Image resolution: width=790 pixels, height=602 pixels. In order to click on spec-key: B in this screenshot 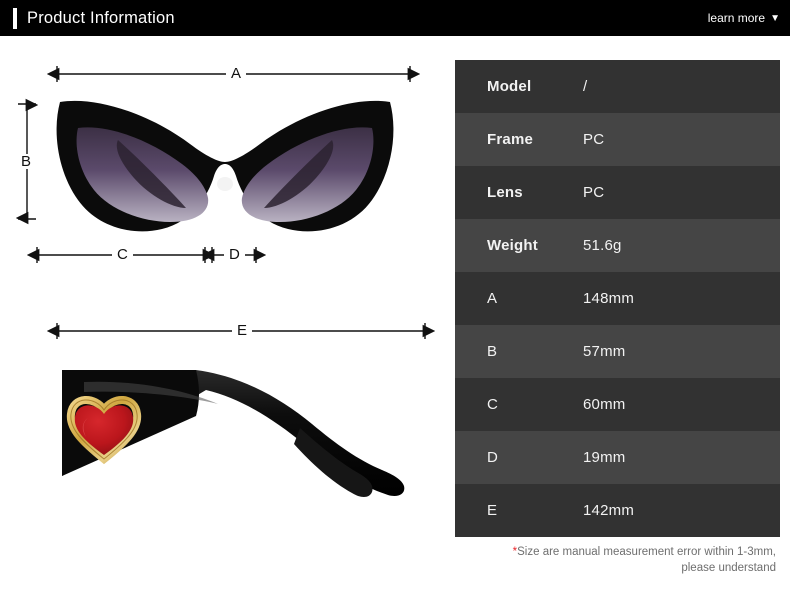, I will do `click(492, 351)`.